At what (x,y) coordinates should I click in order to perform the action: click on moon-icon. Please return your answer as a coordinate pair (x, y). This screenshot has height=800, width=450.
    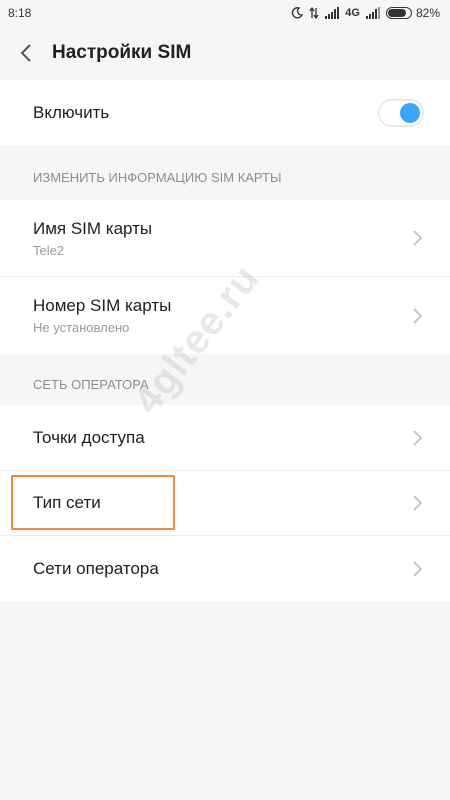
    Looking at the image, I should click on (298, 13).